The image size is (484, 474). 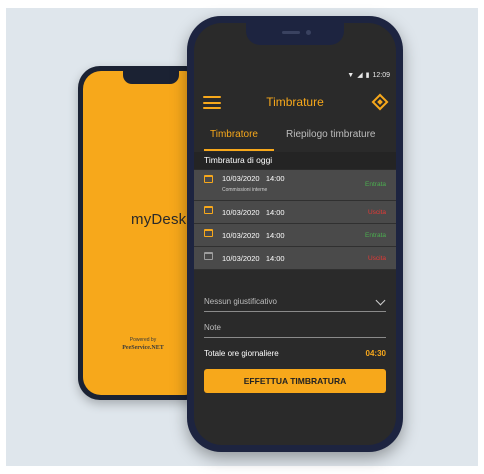 What do you see at coordinates (239, 150) in the screenshot?
I see `active-tab-indicator` at bounding box center [239, 150].